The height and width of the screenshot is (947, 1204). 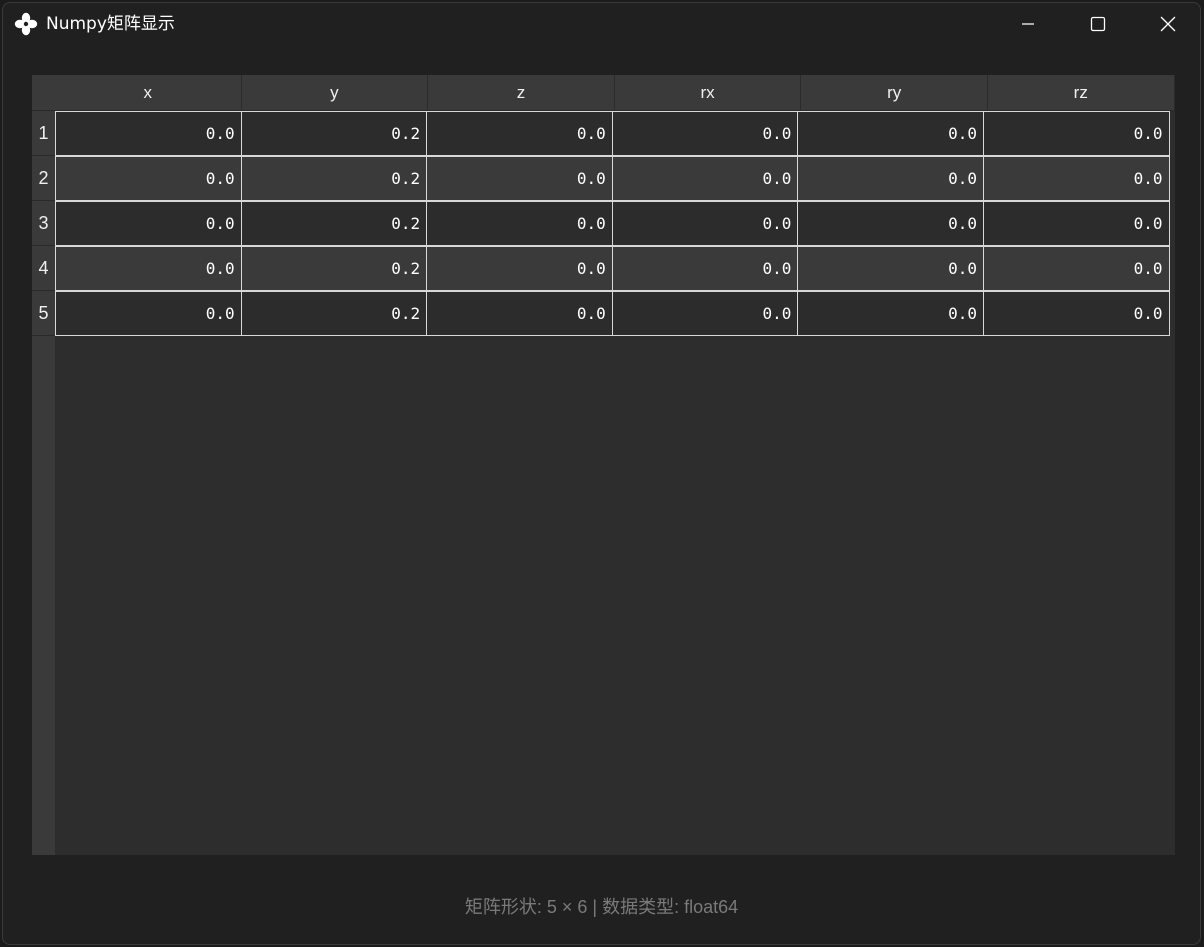 I want to click on table-corner-button, so click(x=43, y=93).